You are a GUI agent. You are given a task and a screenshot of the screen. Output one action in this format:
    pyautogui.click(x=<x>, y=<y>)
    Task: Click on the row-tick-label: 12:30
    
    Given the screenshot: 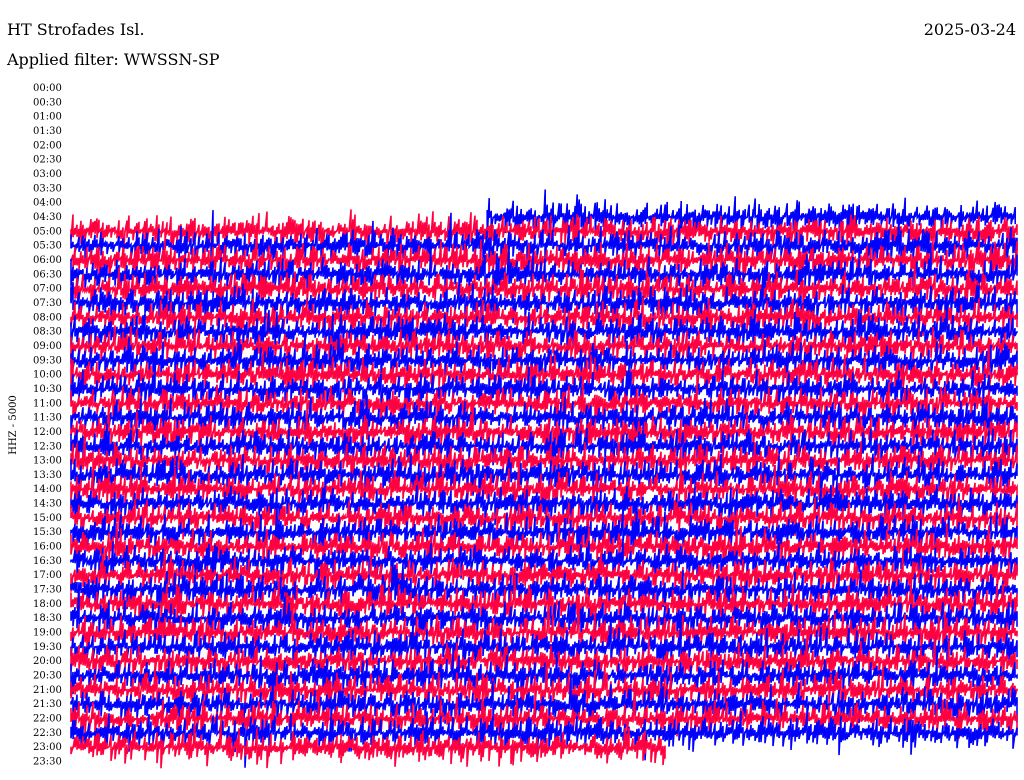 What is the action you would take?
    pyautogui.click(x=47, y=446)
    